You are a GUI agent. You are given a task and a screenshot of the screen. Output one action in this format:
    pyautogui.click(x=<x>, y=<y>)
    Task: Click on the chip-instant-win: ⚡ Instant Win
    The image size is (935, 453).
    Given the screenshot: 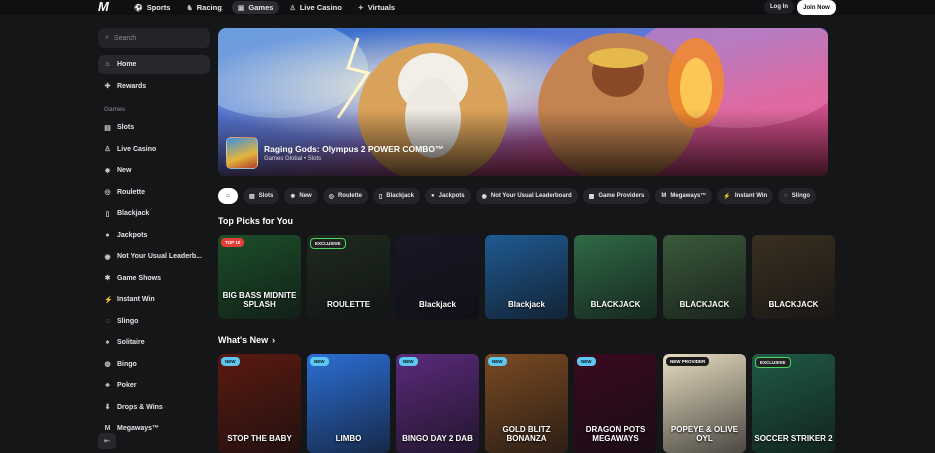 What is the action you would take?
    pyautogui.click(x=745, y=196)
    